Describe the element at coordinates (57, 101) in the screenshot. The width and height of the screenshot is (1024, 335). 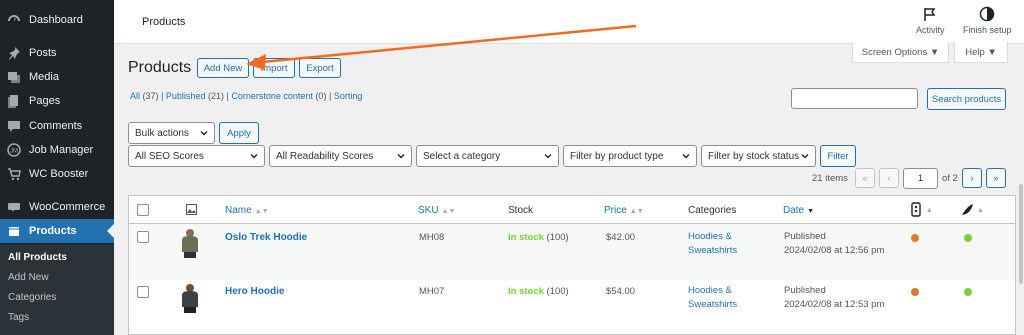
I see `sidebar-item-pages: Pages` at that location.